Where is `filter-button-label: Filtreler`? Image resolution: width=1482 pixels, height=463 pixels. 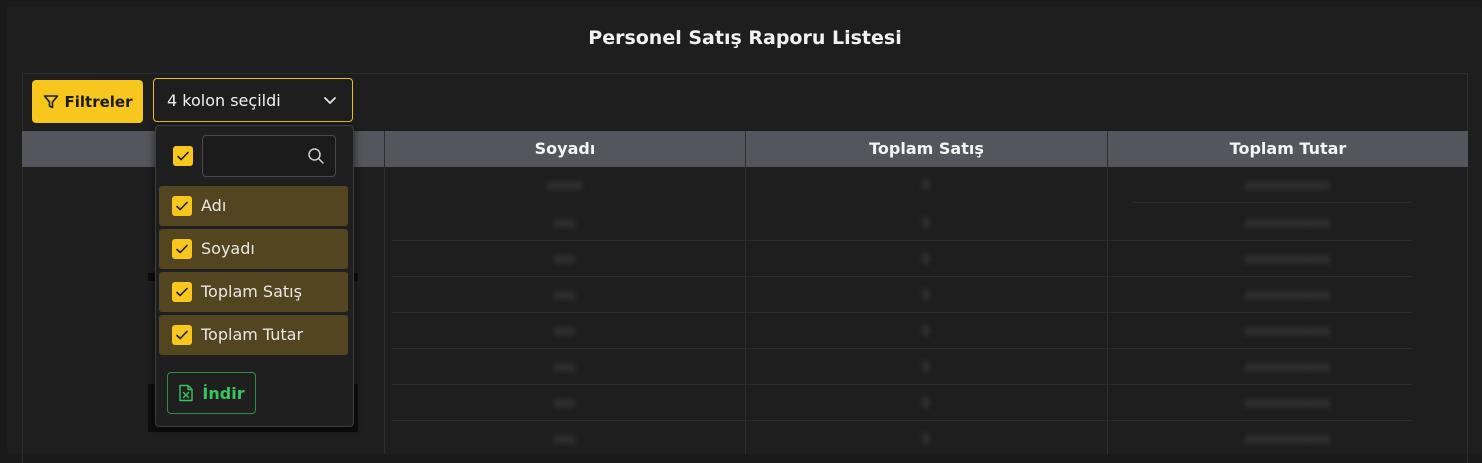
filter-button-label: Filtreler is located at coordinates (98, 101).